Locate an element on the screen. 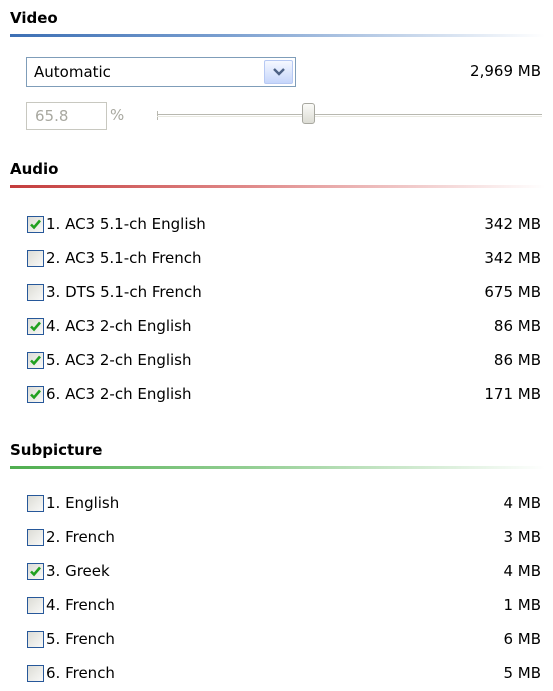 The image size is (553, 691). video-size: 2,969 MB is located at coordinates (505, 71).